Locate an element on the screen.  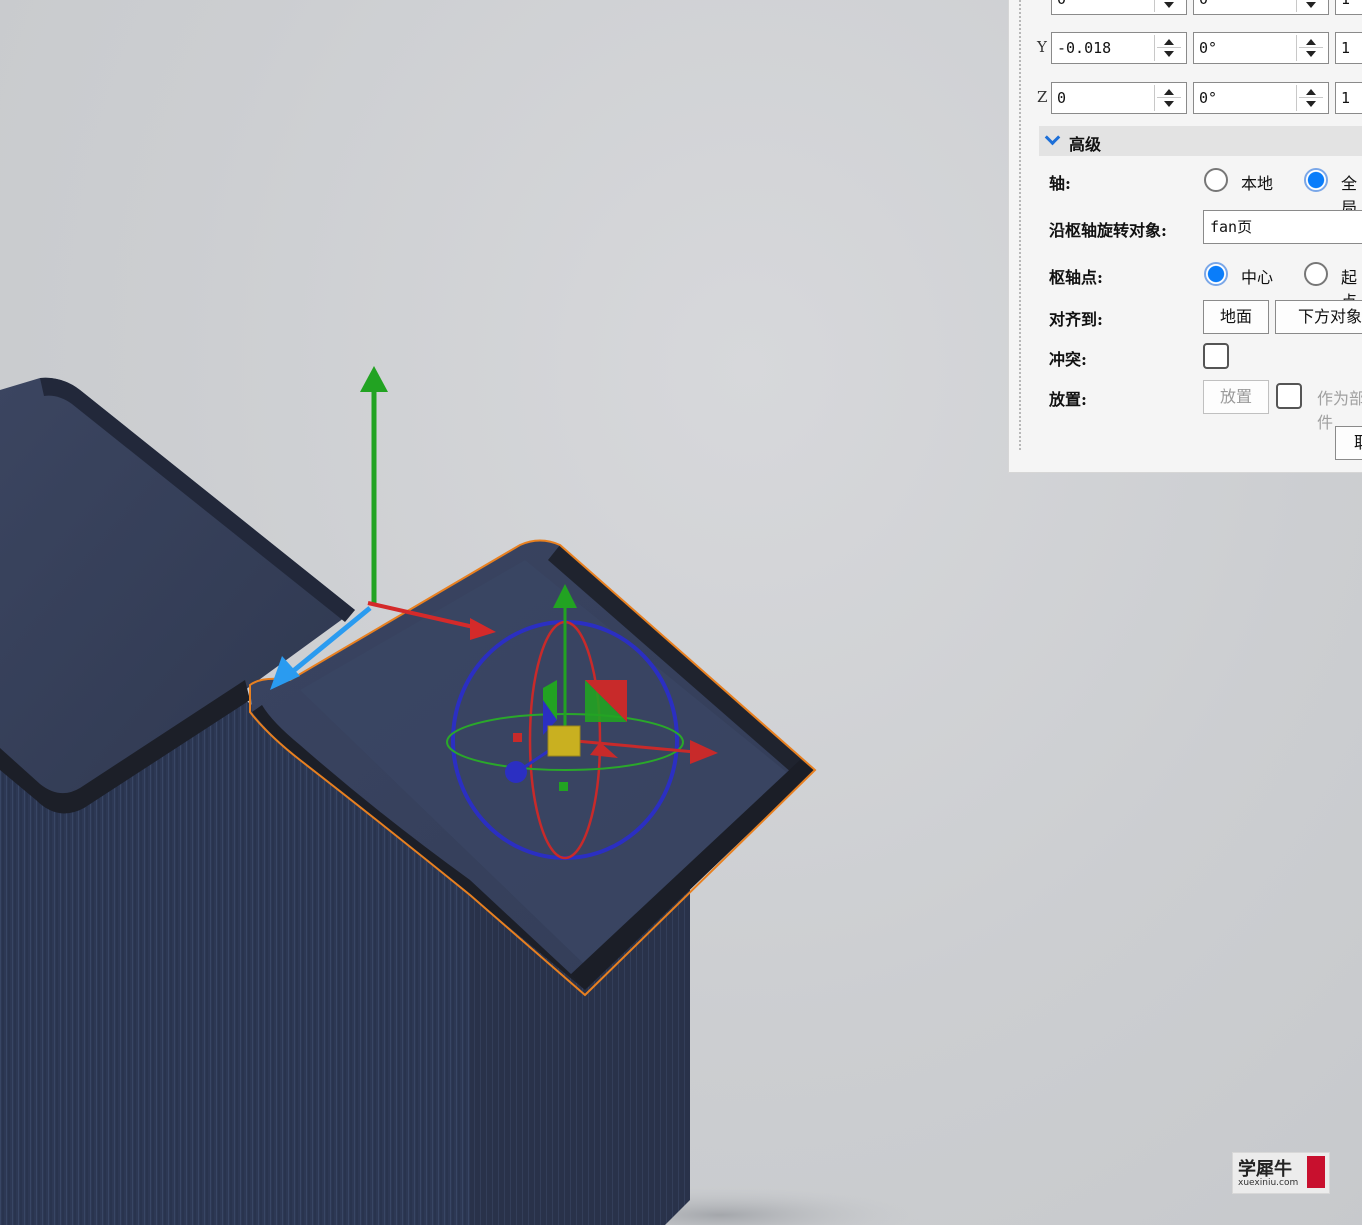
position-z-stepper is located at coordinates (1168, 98).